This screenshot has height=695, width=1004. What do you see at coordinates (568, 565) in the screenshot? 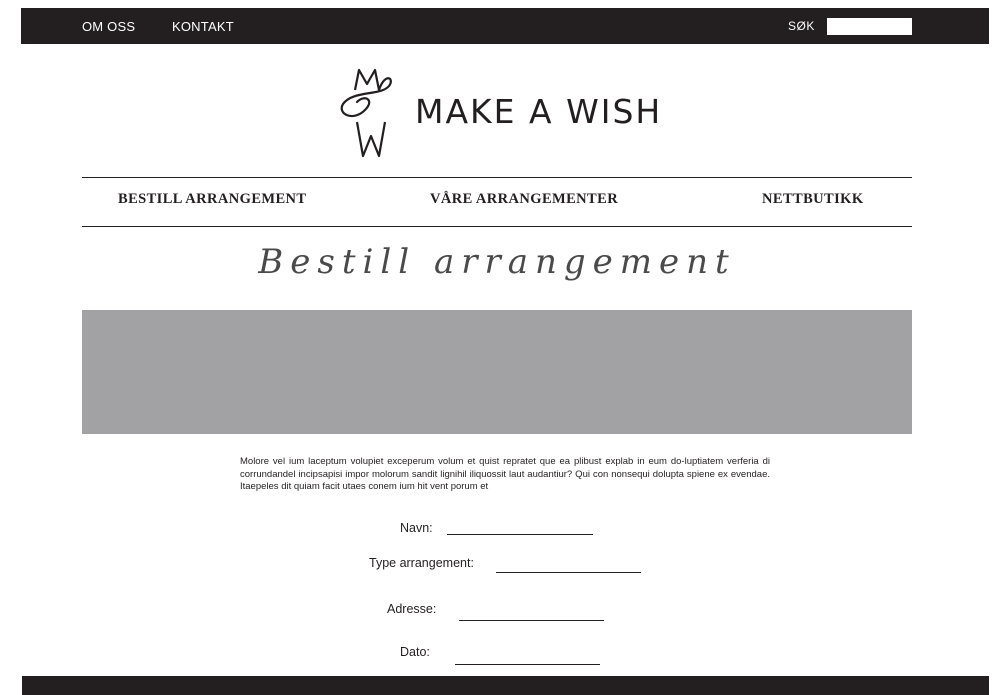
I see `event-type-field` at bounding box center [568, 565].